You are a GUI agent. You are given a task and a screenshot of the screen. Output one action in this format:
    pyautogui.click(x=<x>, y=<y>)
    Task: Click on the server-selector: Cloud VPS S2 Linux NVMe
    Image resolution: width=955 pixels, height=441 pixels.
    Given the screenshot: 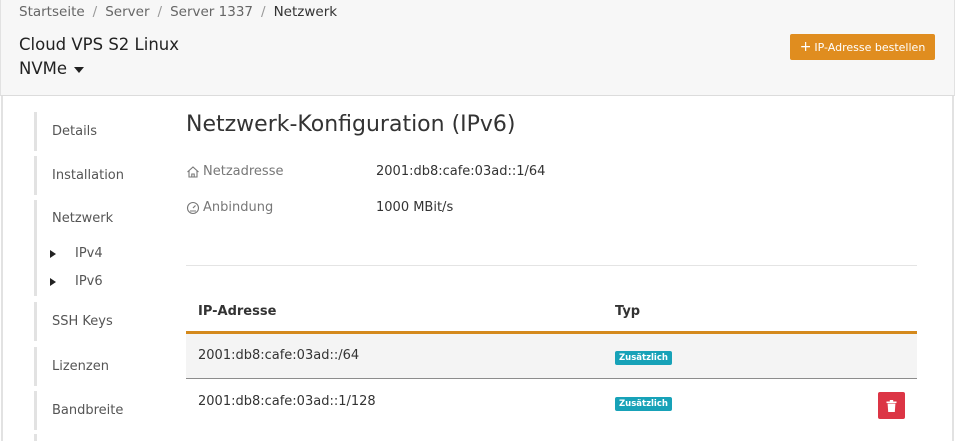 What is the action you would take?
    pyautogui.click(x=99, y=57)
    